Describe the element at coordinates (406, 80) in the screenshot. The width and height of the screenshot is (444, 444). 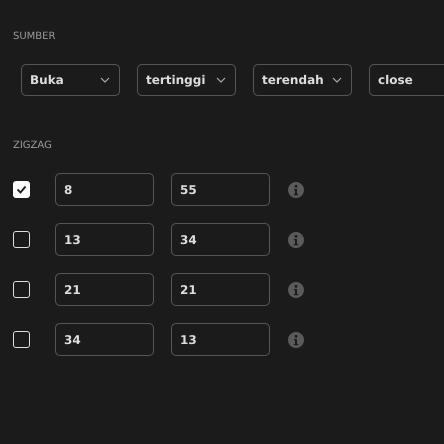
I see `dropdown: close` at that location.